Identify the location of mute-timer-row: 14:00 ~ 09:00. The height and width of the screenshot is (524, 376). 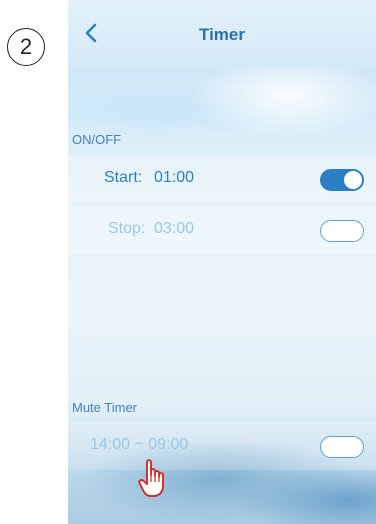
(222, 446).